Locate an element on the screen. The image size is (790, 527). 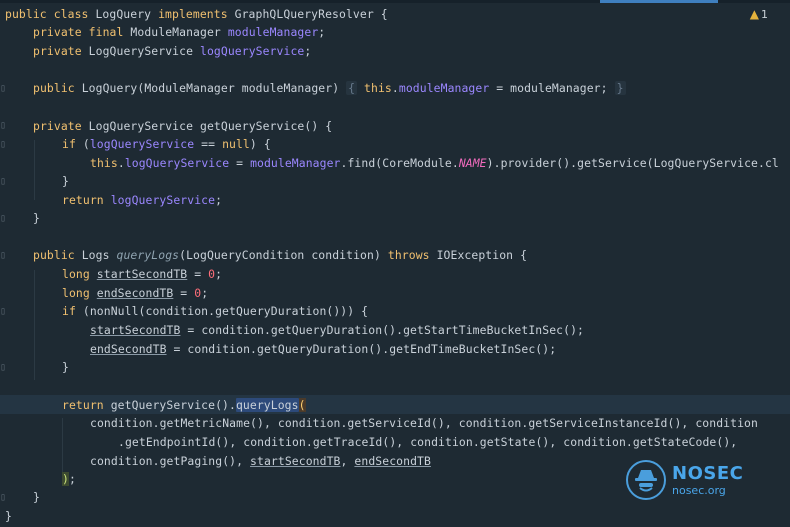
code-line-22: ); is located at coordinates (69, 479).